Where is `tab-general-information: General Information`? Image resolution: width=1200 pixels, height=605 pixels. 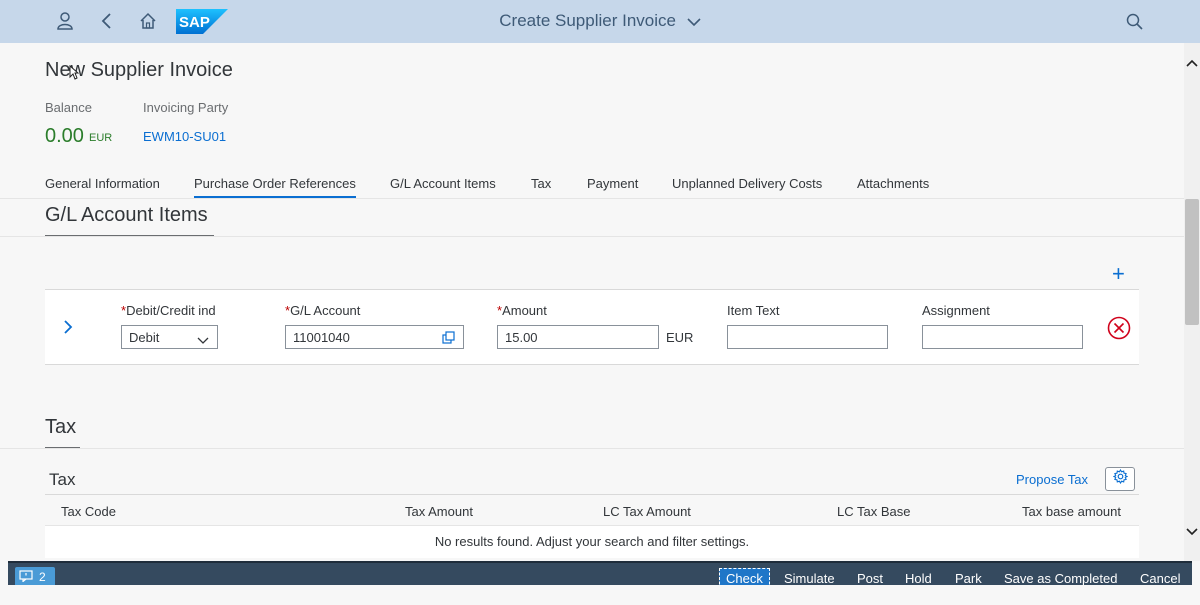
tab-general-information: General Information is located at coordinates (102, 183).